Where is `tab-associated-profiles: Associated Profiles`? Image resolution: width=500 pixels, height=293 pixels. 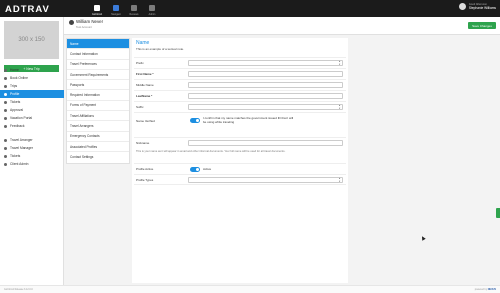
tab-associated-profiles: Associated Profiles is located at coordinates (98, 147).